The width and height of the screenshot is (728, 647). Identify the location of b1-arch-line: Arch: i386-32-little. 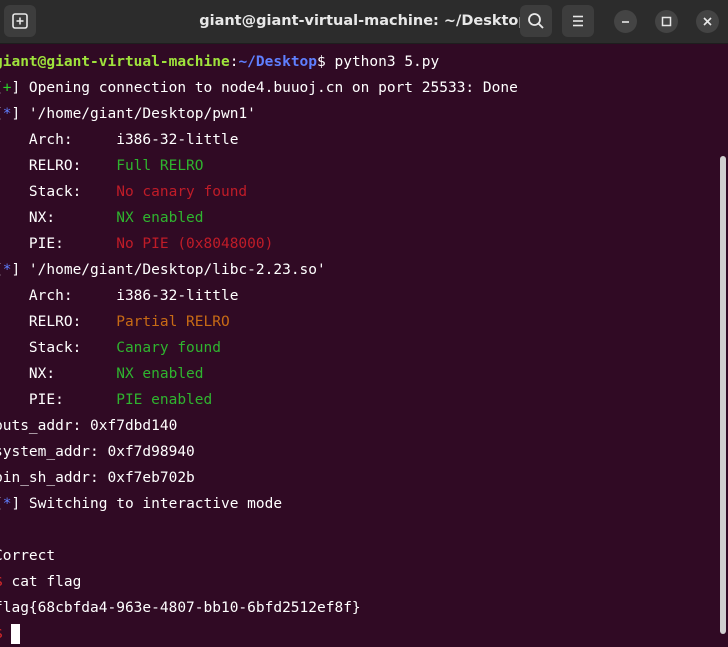
(119, 140).